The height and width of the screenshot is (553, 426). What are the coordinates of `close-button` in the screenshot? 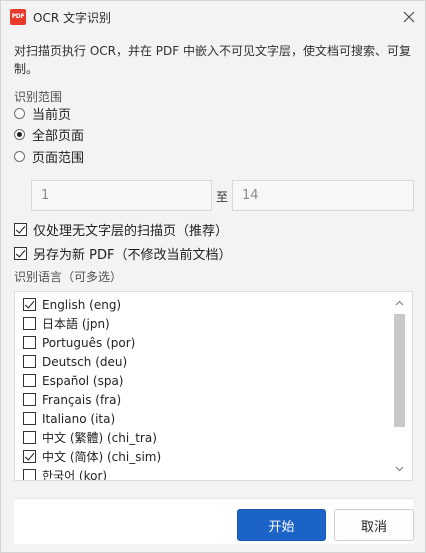 It's located at (409, 17).